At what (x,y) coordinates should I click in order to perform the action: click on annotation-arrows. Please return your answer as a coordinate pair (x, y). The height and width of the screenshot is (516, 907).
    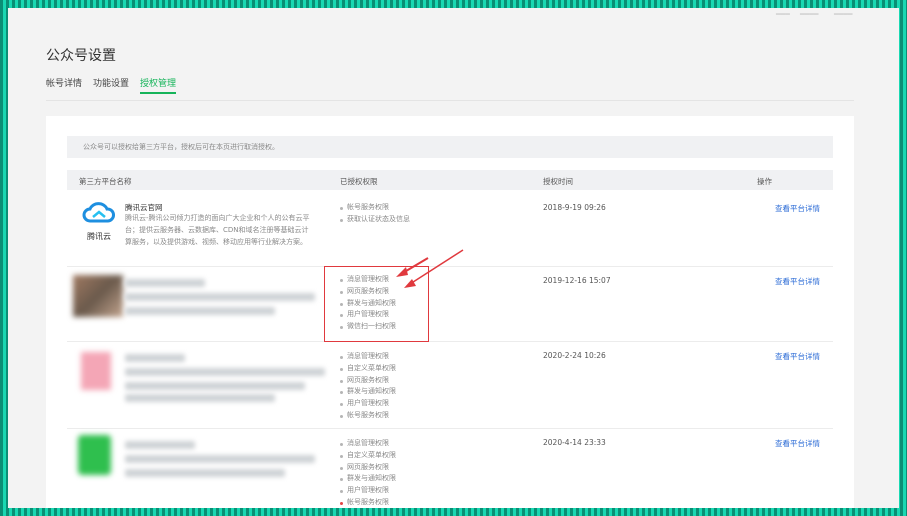
    Looking at the image, I should click on (430, 268).